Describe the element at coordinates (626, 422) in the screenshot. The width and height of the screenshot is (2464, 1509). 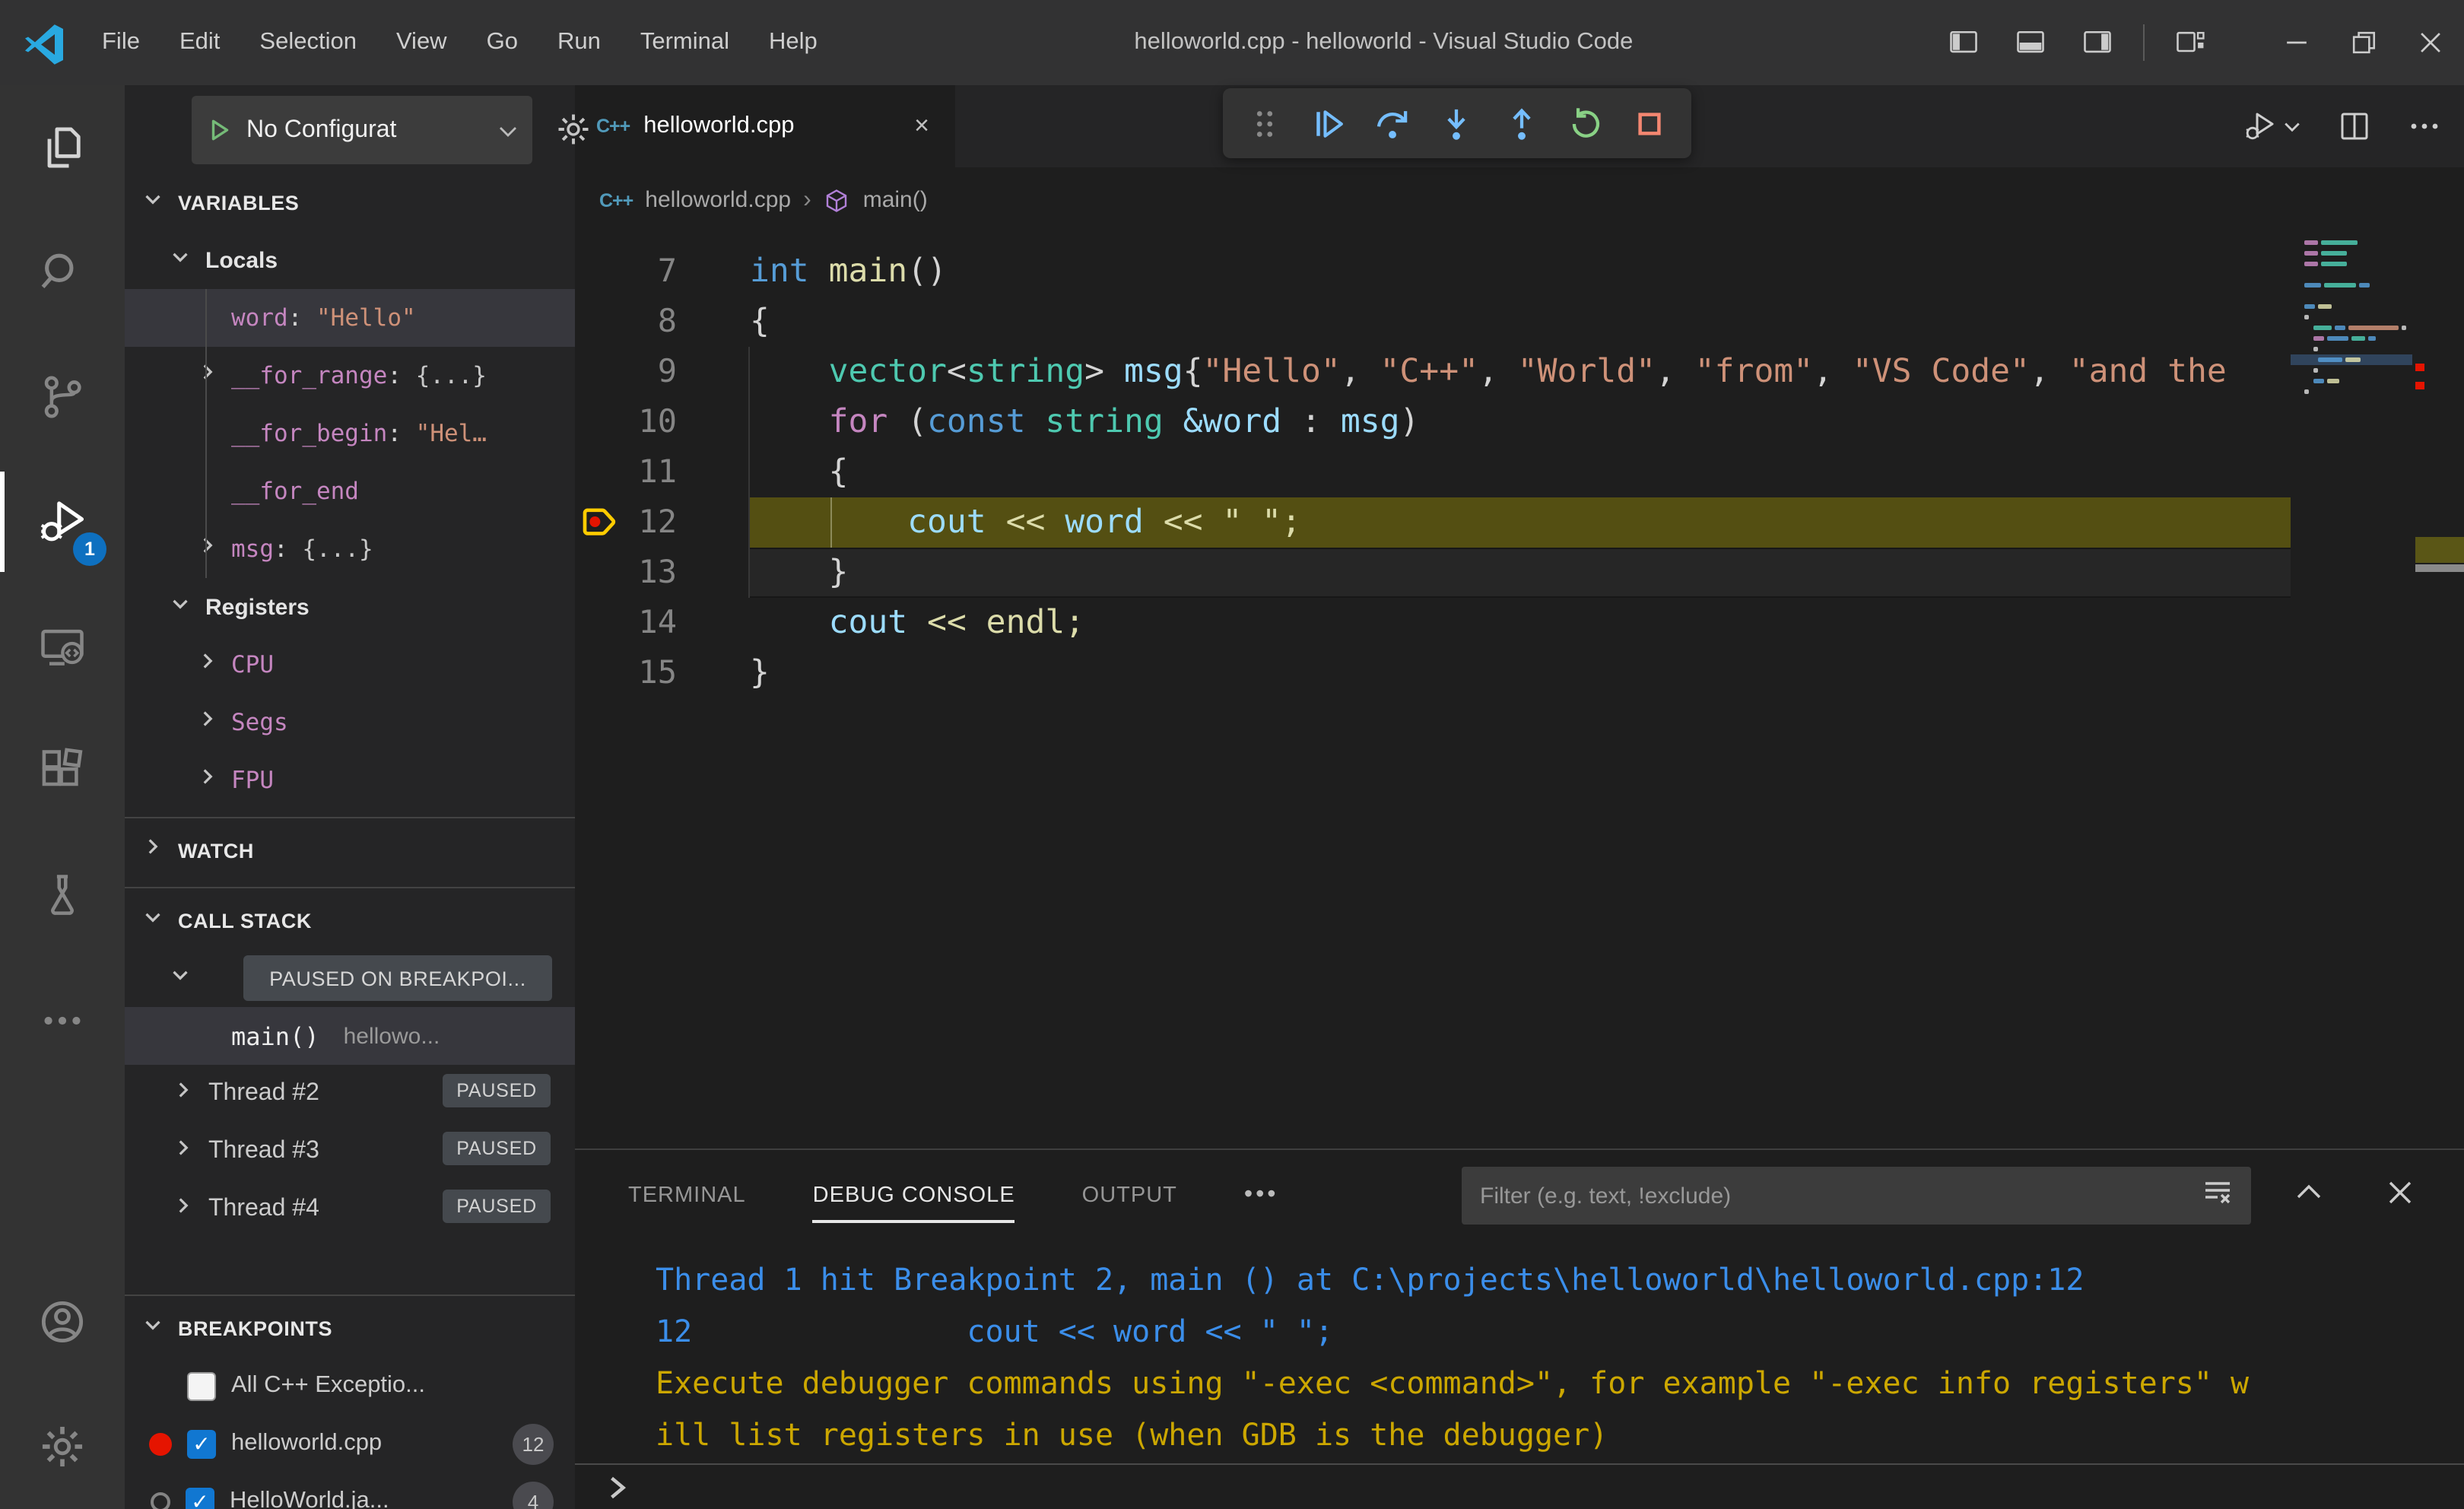
I see `line-number: 10` at that location.